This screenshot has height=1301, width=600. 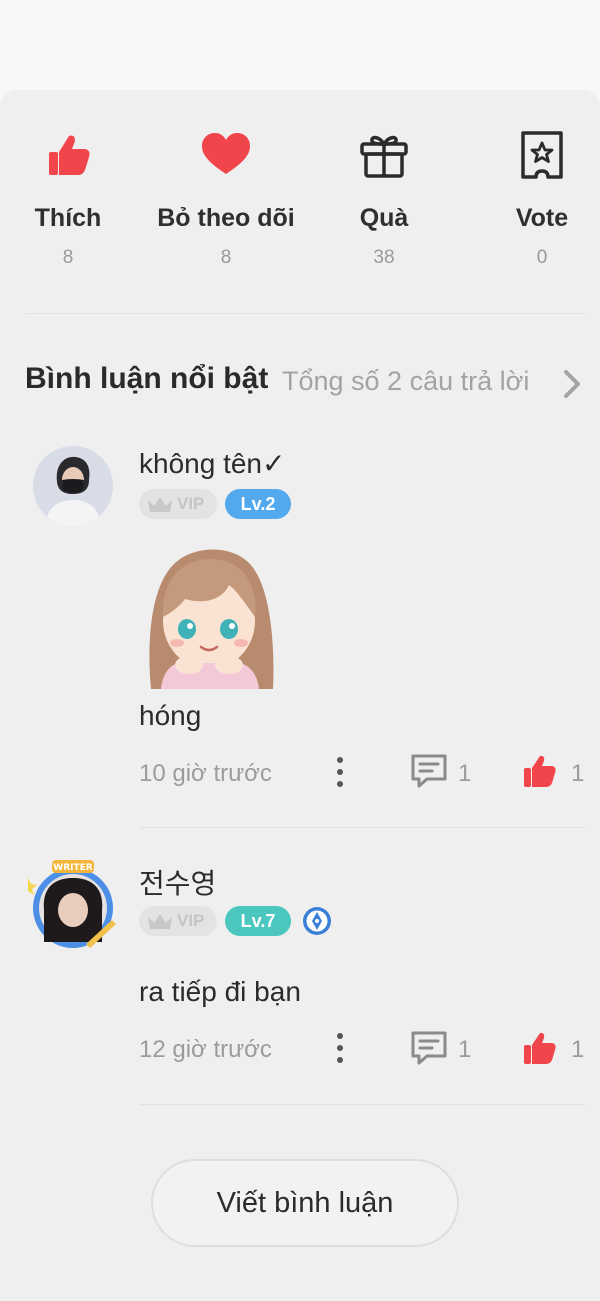 I want to click on stat-label: Quà, so click(x=384, y=218).